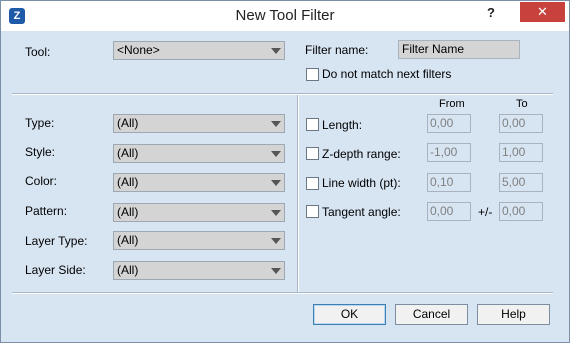 This screenshot has height=343, width=570. I want to click on filter-name-label: Filter name:, so click(337, 50).